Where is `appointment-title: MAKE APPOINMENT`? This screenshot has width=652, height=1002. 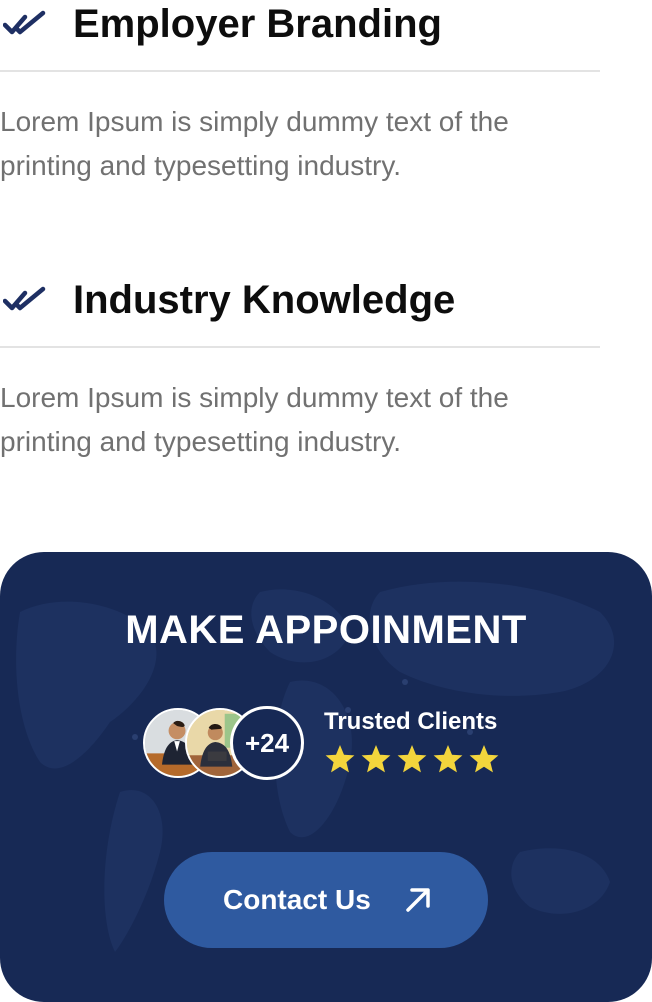
appointment-title: MAKE APPOINMENT is located at coordinates (326, 630).